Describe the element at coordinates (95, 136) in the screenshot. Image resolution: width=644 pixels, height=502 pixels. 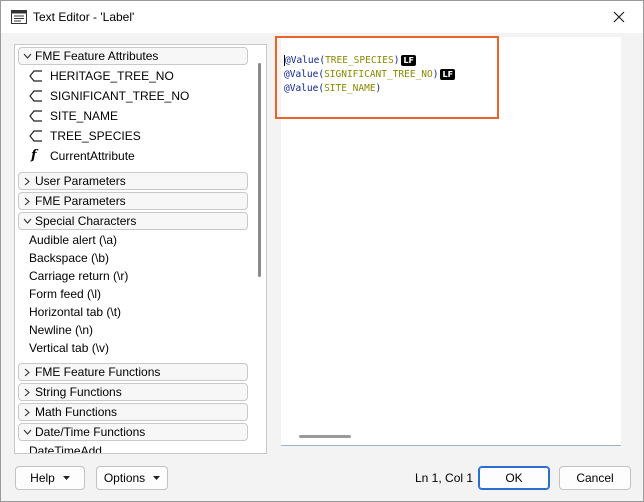
I see `attribute-label: TREE_SPECIES` at that location.